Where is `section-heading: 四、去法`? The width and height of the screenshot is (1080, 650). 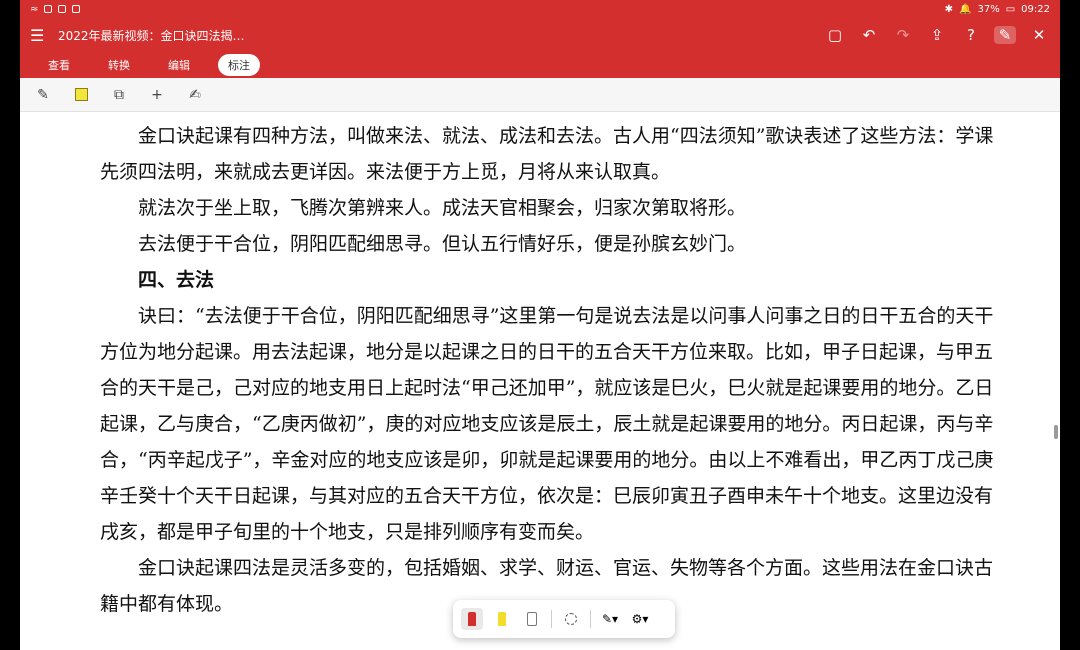
section-heading: 四、去法 is located at coordinates (176, 280).